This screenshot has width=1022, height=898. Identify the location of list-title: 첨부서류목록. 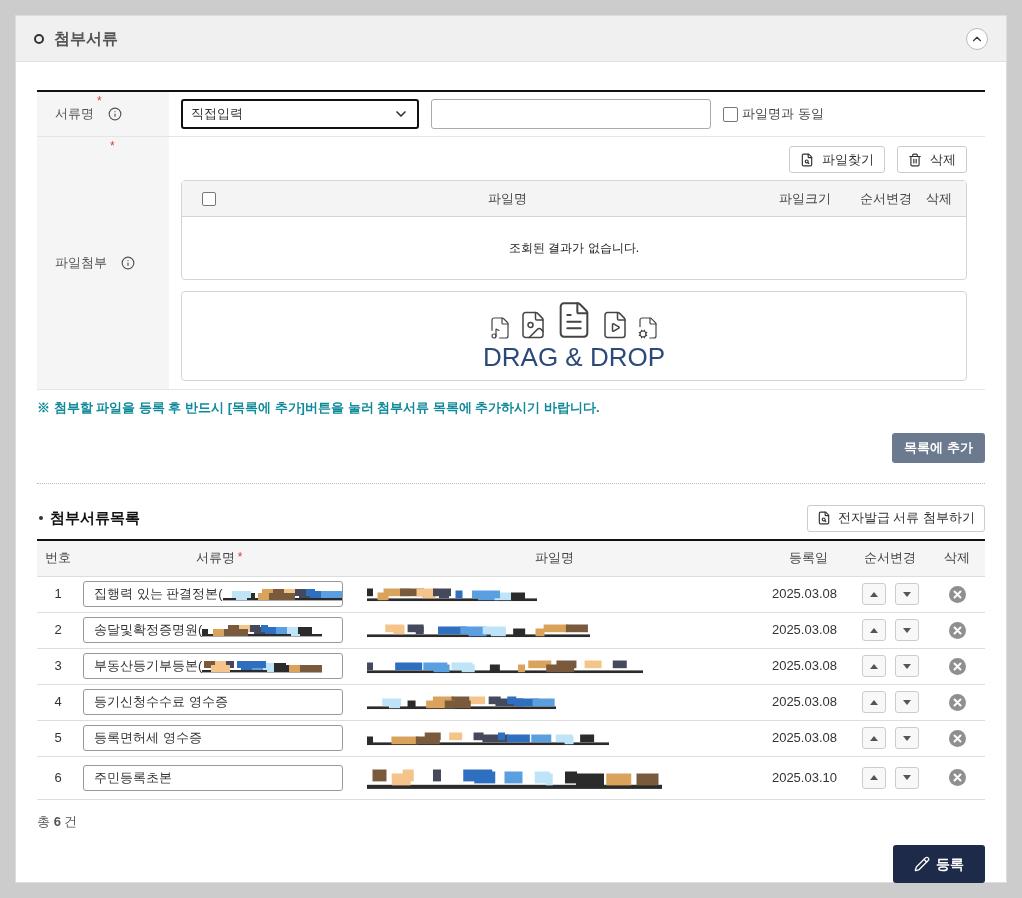
(95, 517).